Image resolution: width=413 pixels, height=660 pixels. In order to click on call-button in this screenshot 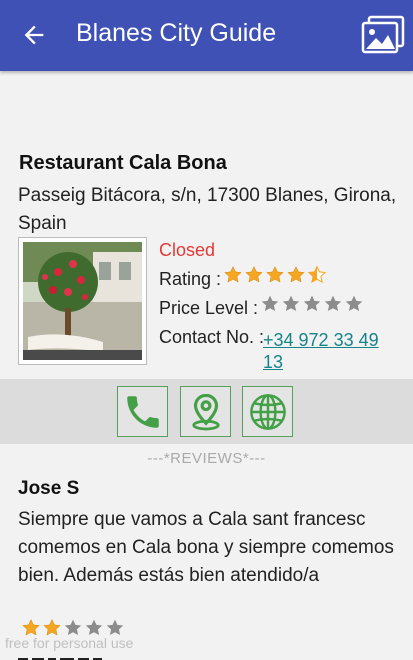, I will do `click(142, 411)`.